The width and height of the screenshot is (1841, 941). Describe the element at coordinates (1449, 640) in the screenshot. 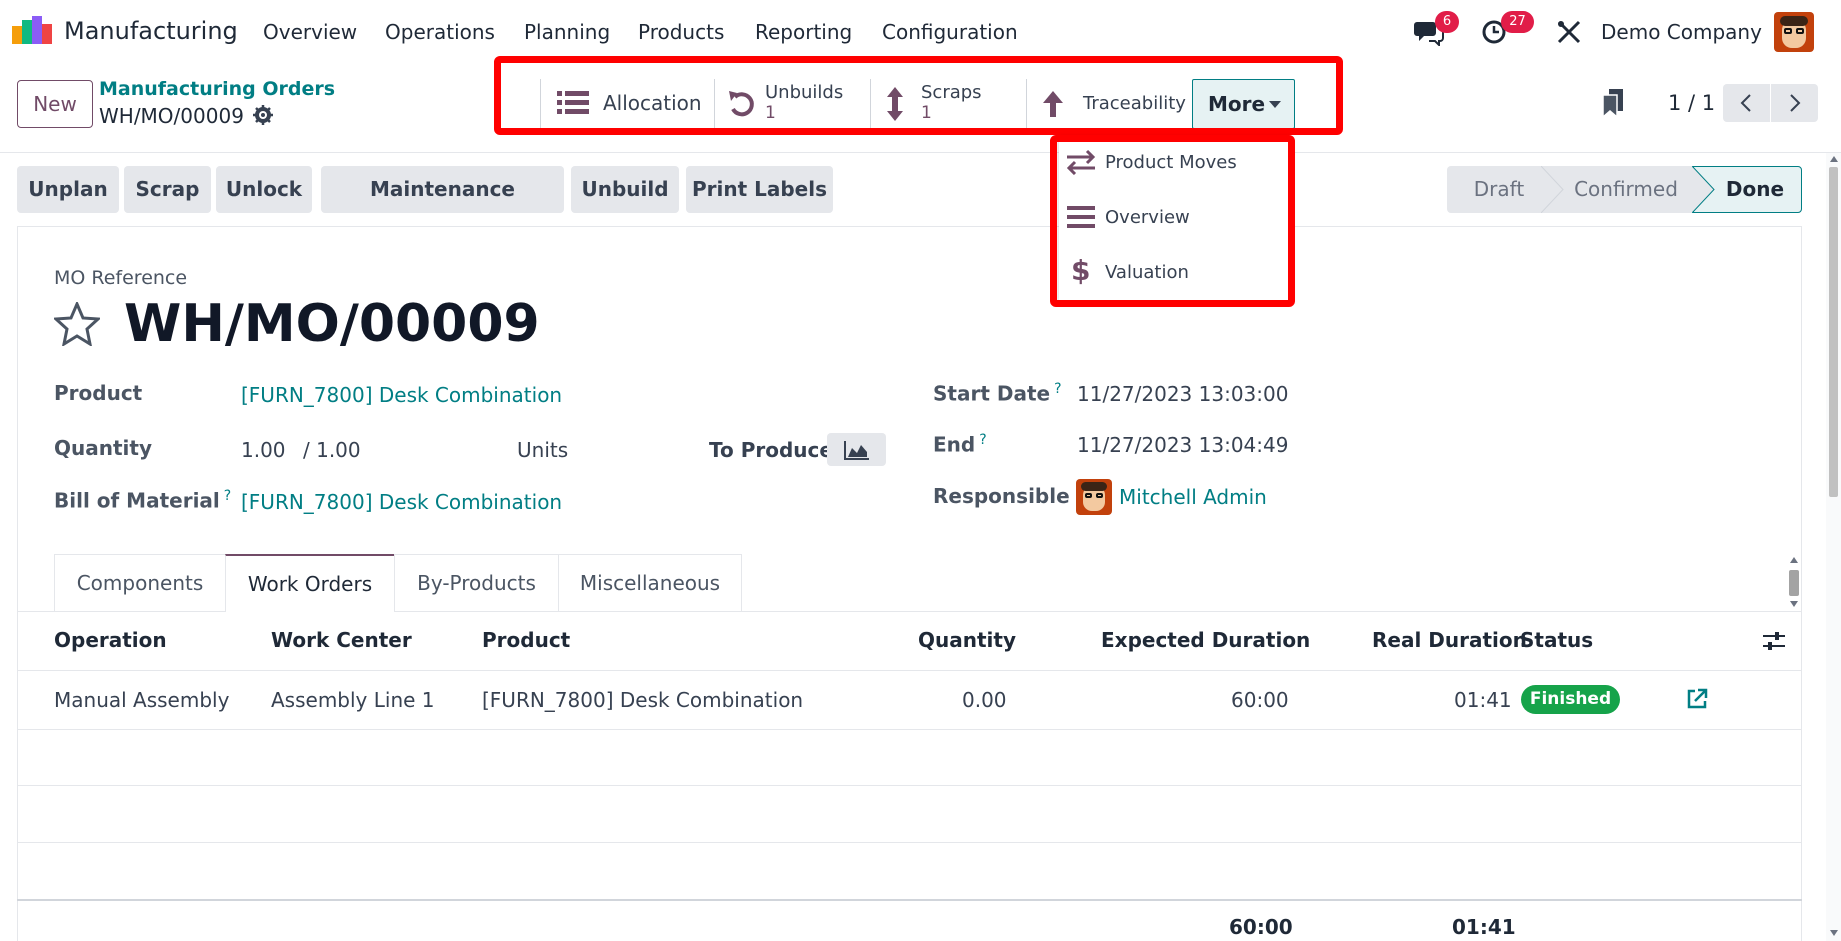

I see `col-real-duration: Real Duration` at that location.